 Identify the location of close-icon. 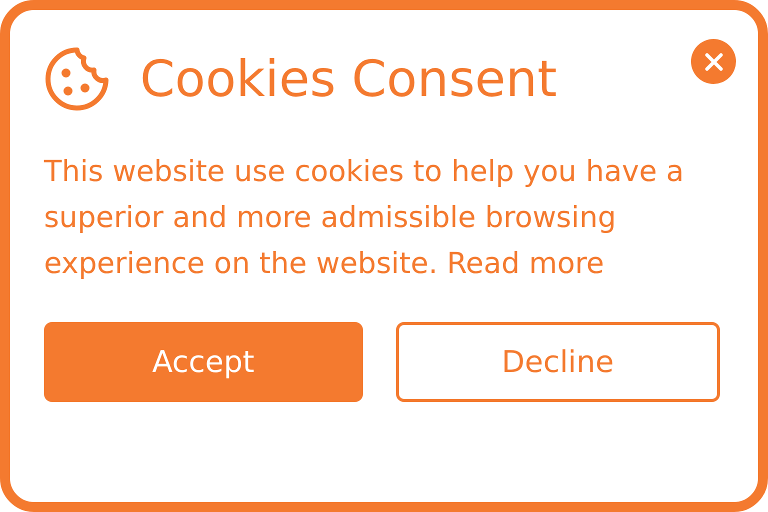
(714, 62).